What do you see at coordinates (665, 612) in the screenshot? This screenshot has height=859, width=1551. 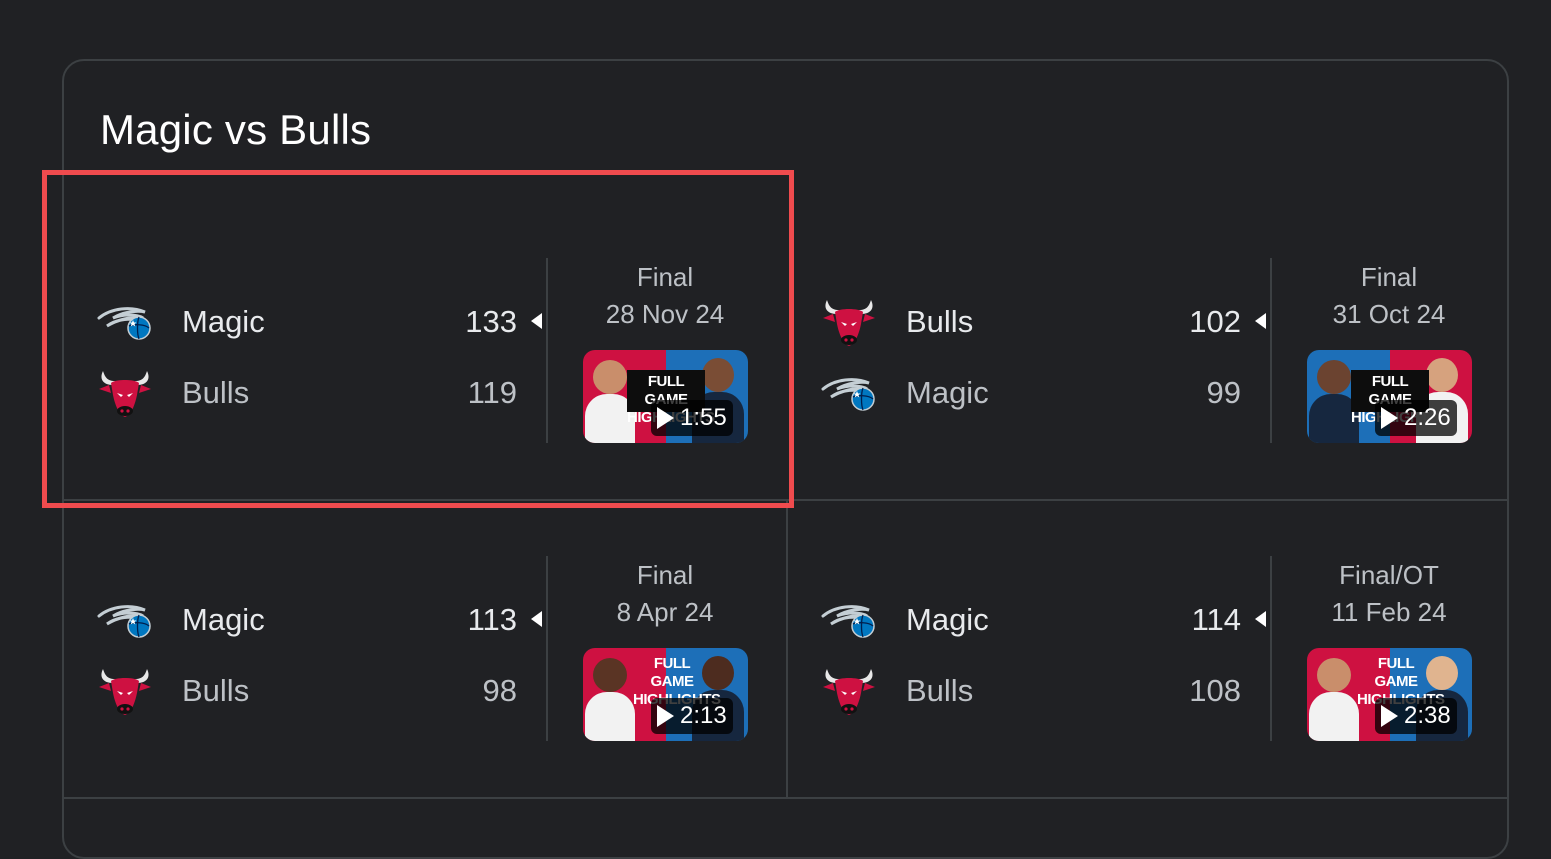 I see `game-date: 8 Apr 24` at bounding box center [665, 612].